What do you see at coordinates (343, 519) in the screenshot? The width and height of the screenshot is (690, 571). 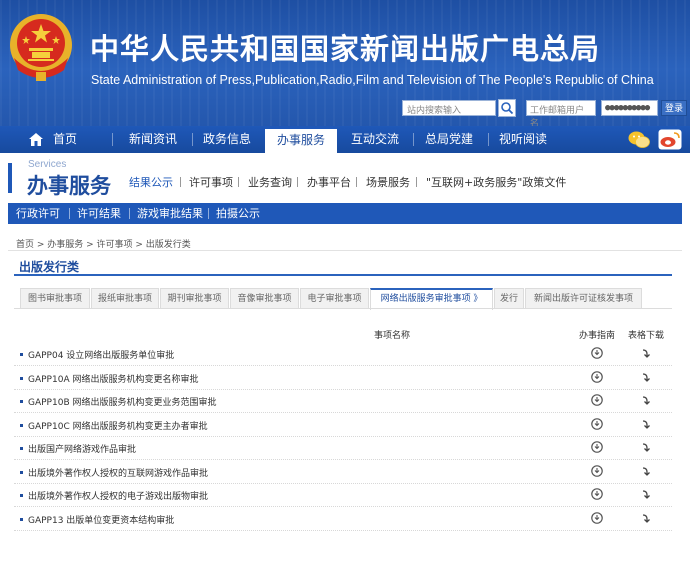 I see `table-row: GAPP13 出版单位变更资本结构审批` at bounding box center [343, 519].